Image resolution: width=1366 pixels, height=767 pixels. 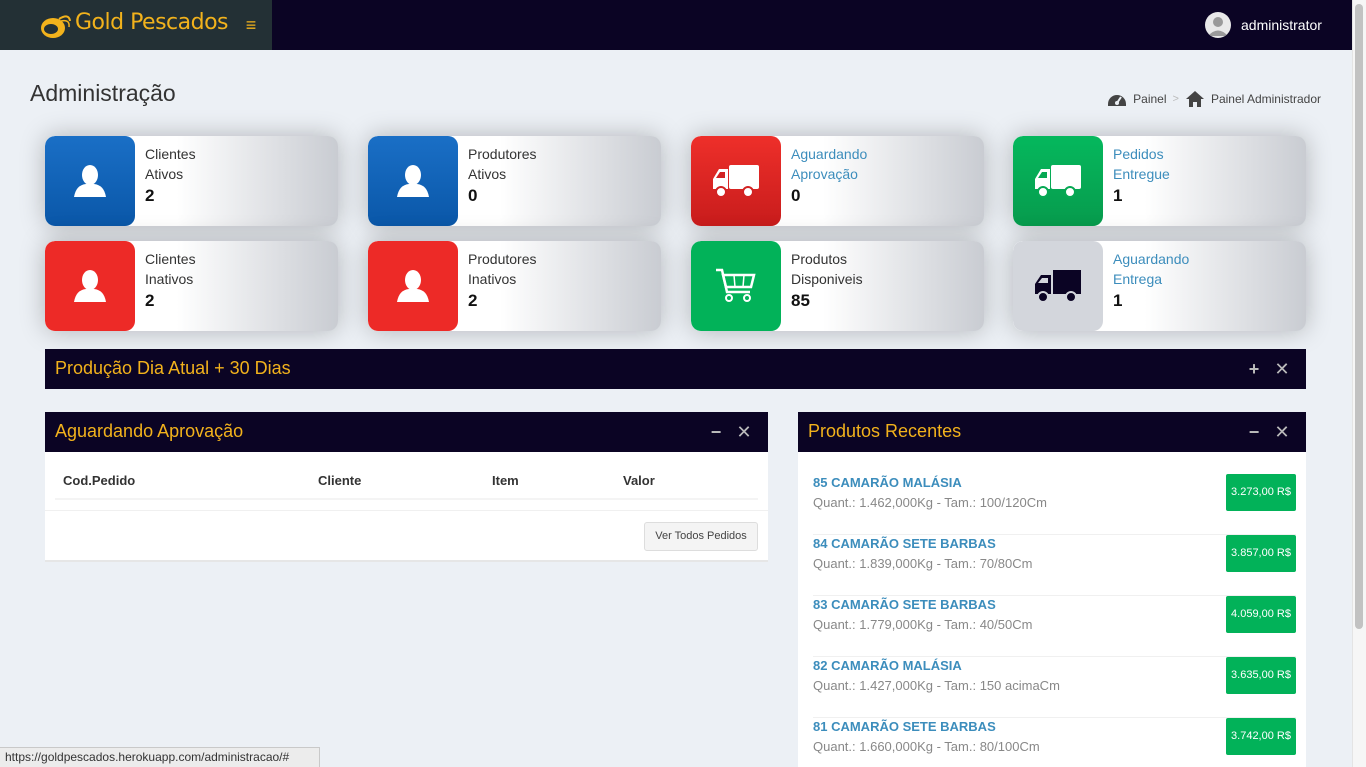 What do you see at coordinates (406, 432) in the screenshot?
I see `approval-box-header: Aguardando Aprovação − ✕` at bounding box center [406, 432].